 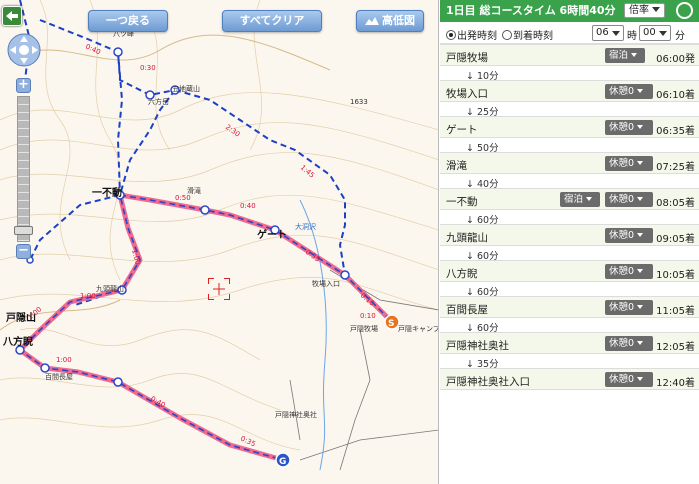 What do you see at coordinates (675, 95) in the screenshot?
I see `waypoint-time: 06:10着` at bounding box center [675, 95].